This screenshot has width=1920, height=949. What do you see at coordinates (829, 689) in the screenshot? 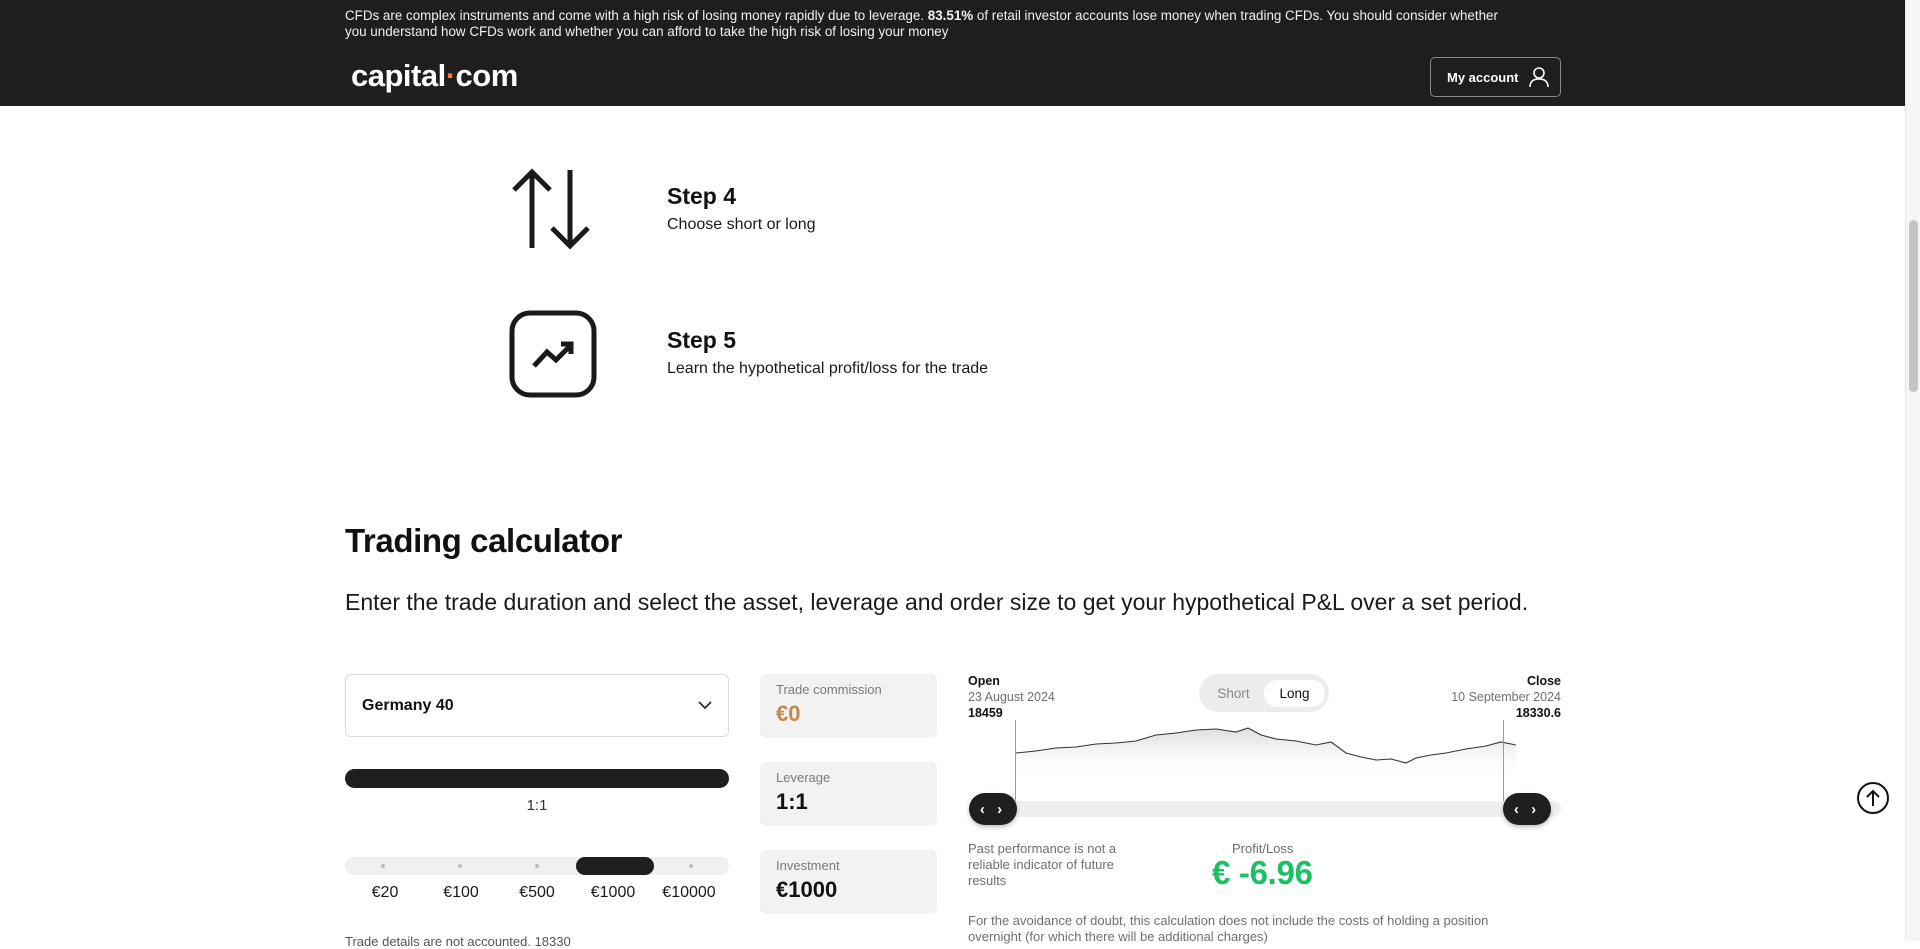
I see `commission-label: Trade commission` at bounding box center [829, 689].